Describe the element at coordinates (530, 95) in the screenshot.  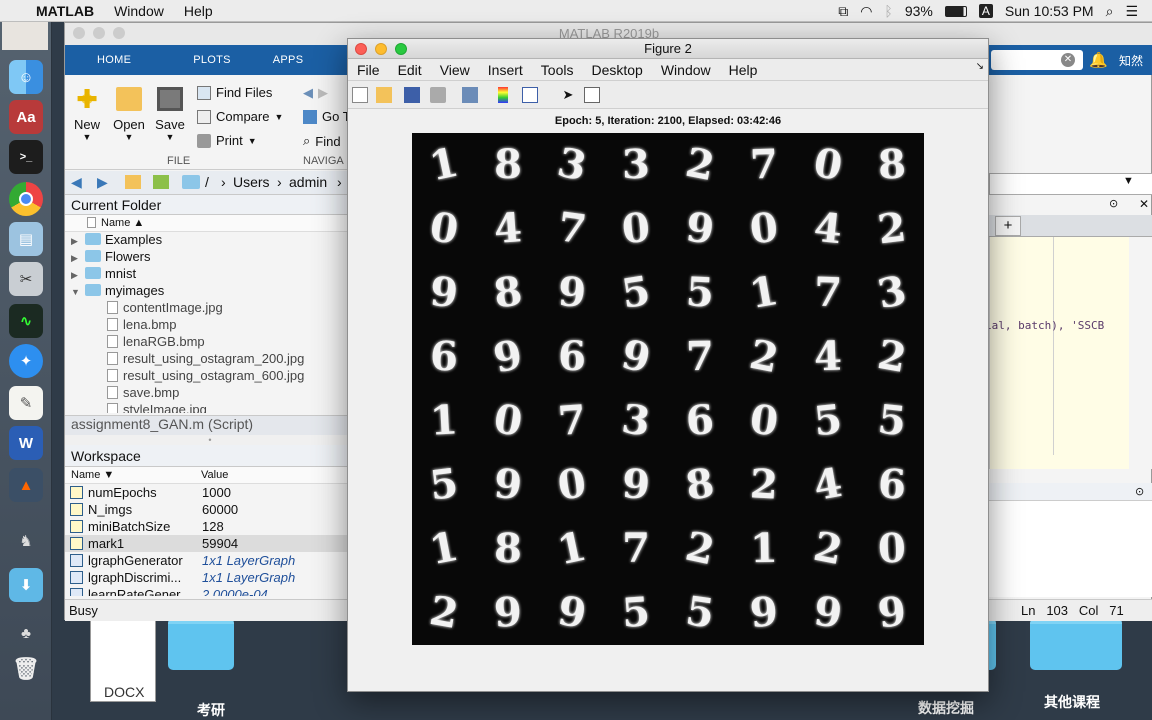
I see `insert-legend-icon` at that location.